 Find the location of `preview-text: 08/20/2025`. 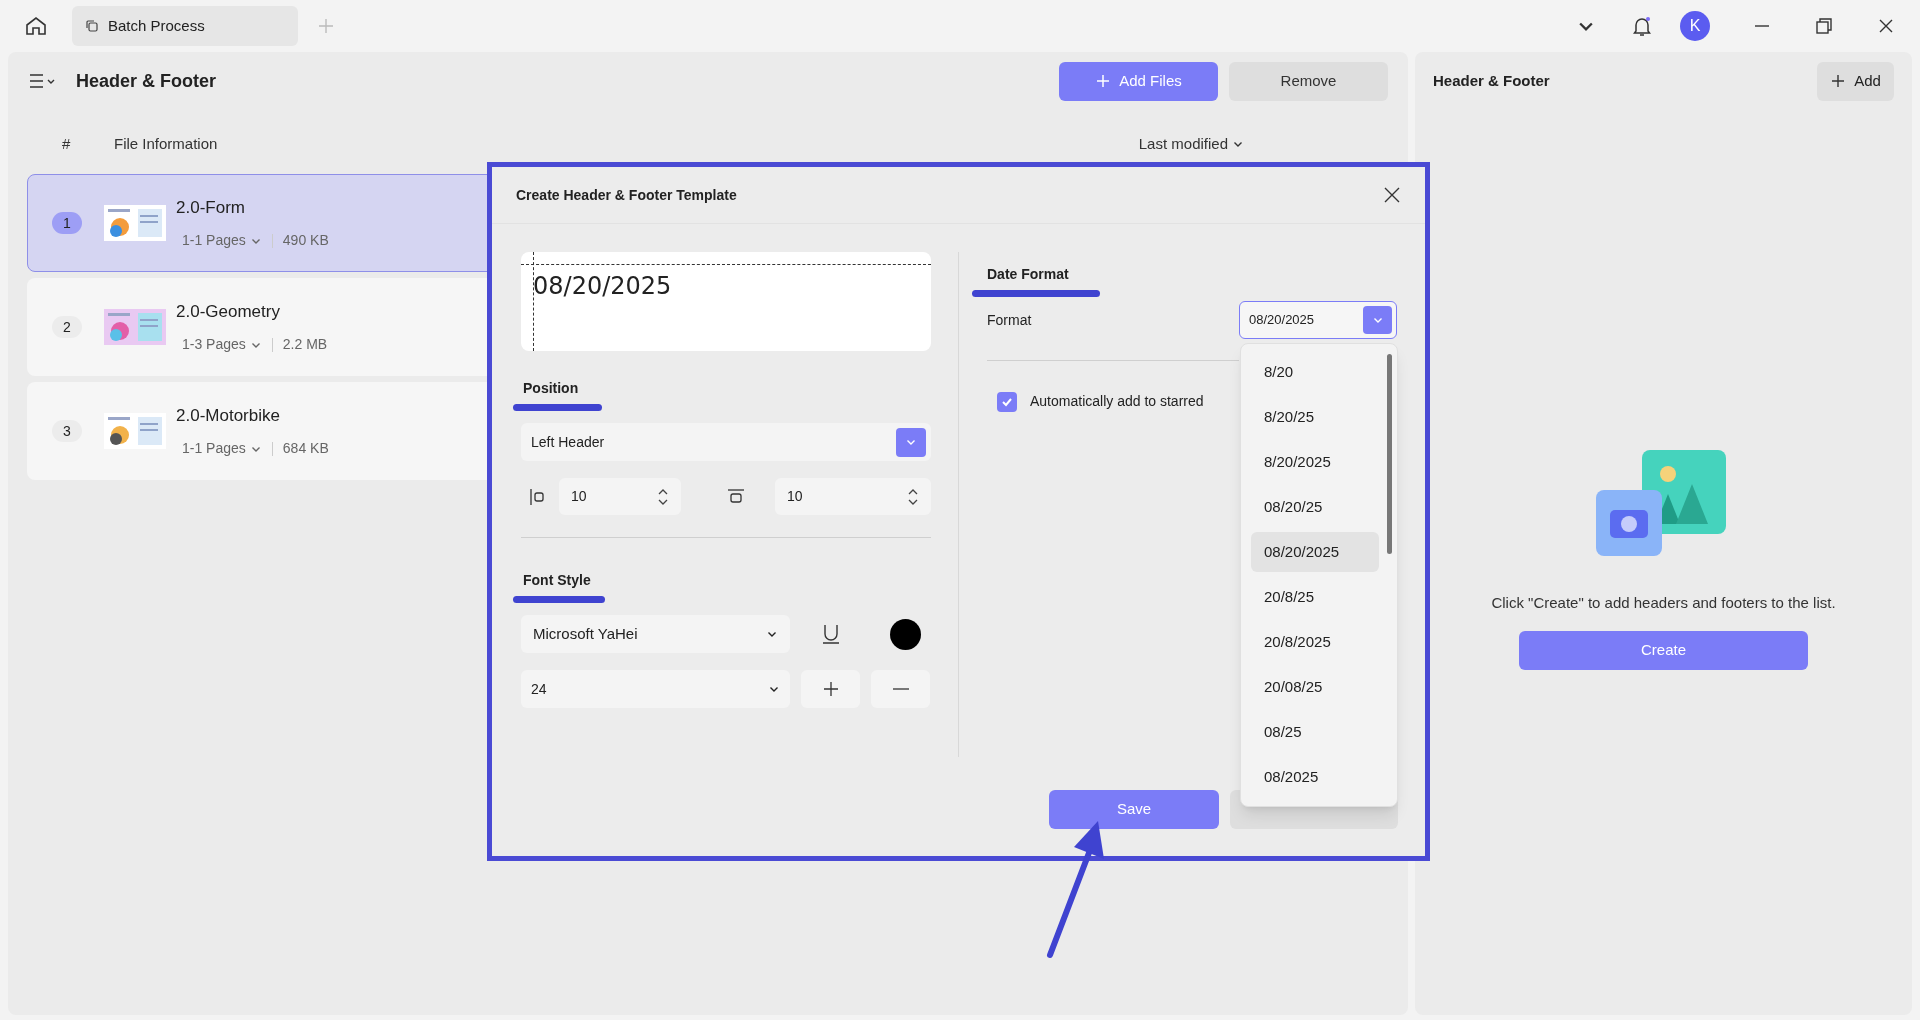

preview-text: 08/20/2025 is located at coordinates (602, 286).